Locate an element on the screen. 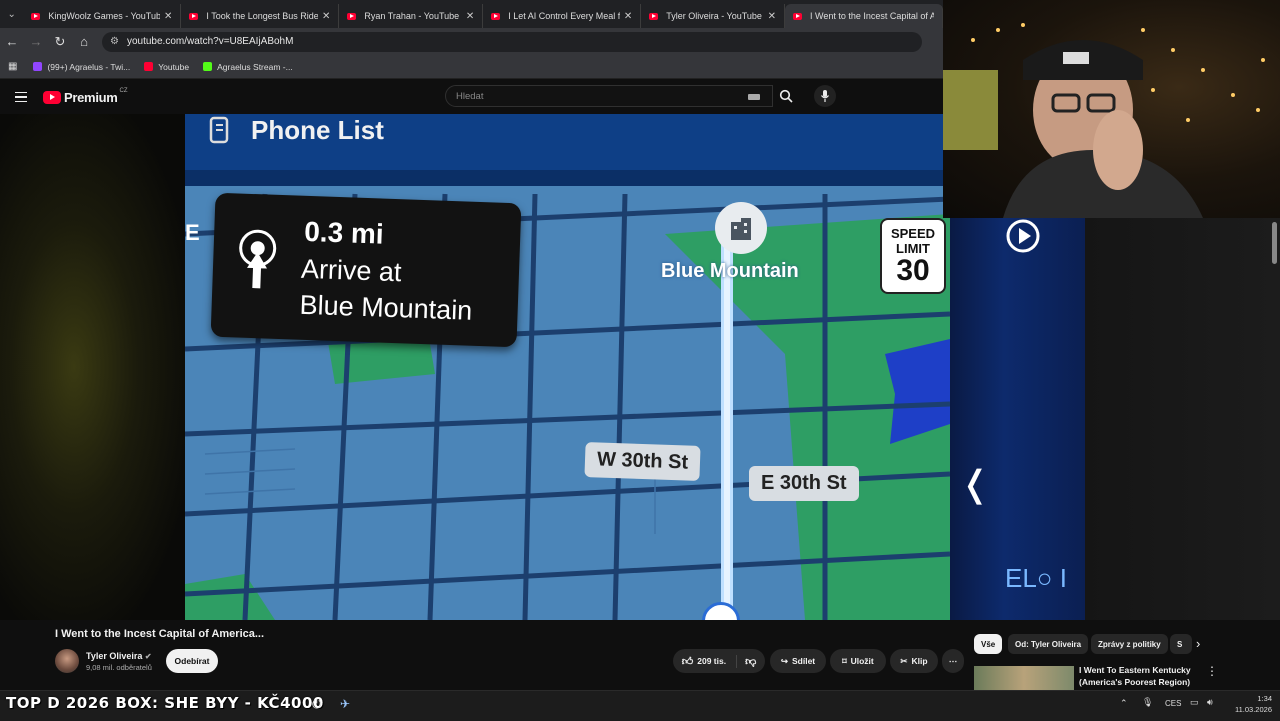 This screenshot has height=721, width=1280. youtube-logo: Premium CZ is located at coordinates (85, 96).